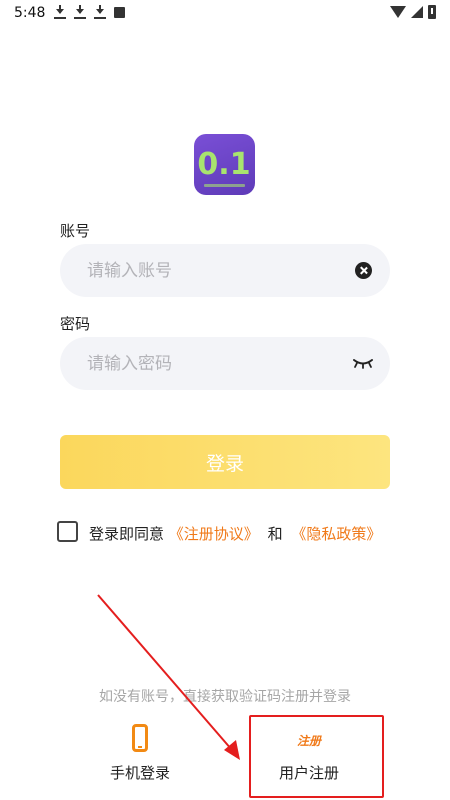 This screenshot has height=800, width=450. I want to click on agreement-text: 登录即同意 《注册协议》 和 《隐私政策》, so click(235, 533).